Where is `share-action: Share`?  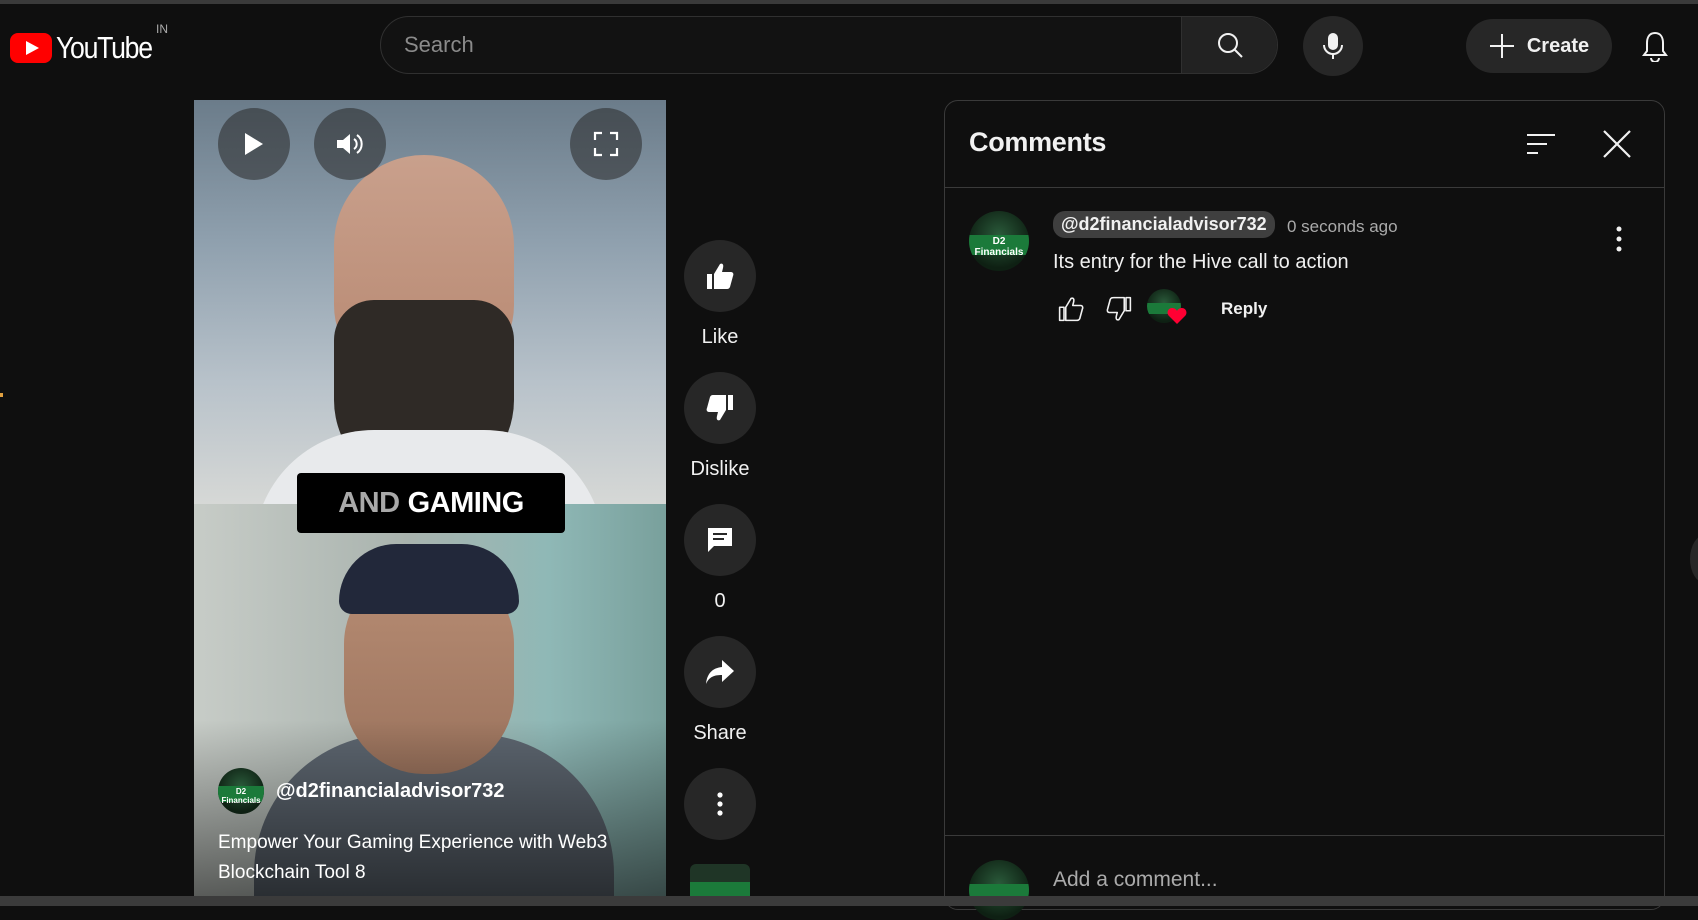
share-action: Share is located at coordinates (720, 690).